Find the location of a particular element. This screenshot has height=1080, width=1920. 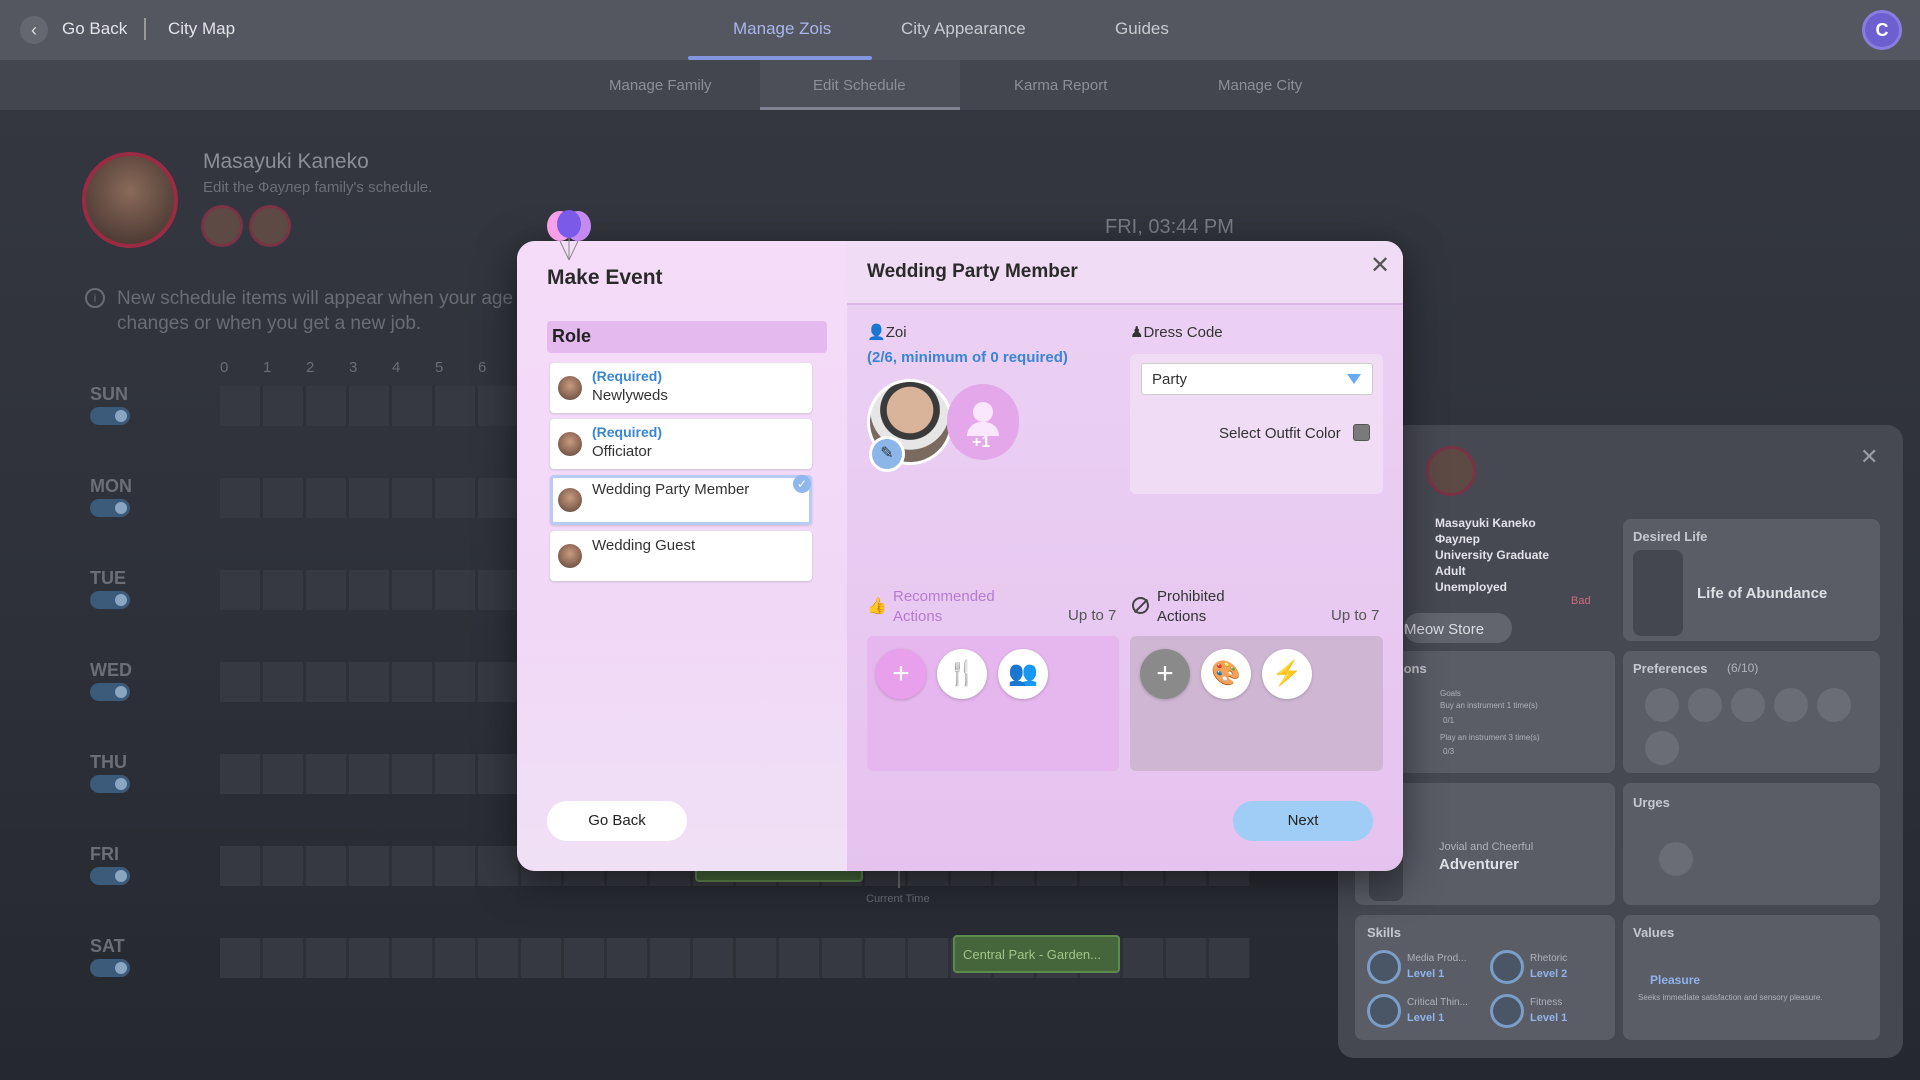

outfit-color-label: Select Outfit Color is located at coordinates (1280, 433).